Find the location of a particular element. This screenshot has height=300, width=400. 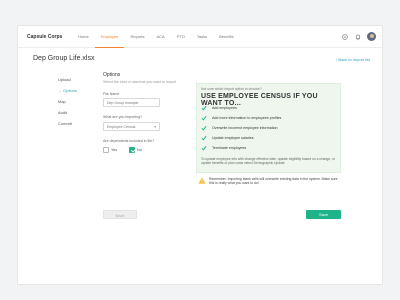

avatar is located at coordinates (371, 36).